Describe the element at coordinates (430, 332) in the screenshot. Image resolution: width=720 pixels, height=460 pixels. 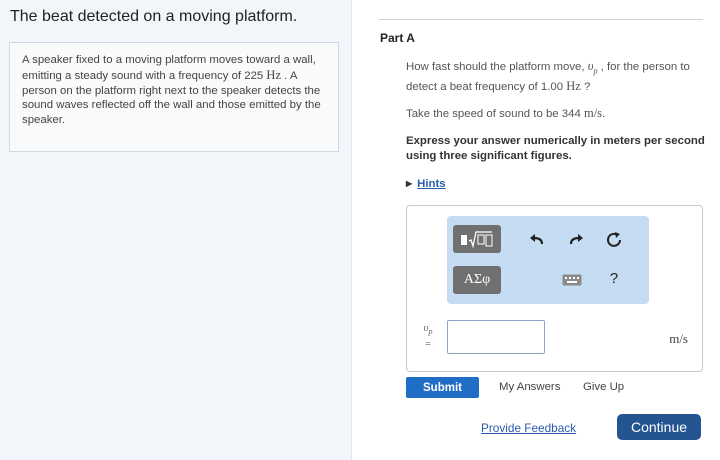
I see `answer-var-sub: p` at that location.